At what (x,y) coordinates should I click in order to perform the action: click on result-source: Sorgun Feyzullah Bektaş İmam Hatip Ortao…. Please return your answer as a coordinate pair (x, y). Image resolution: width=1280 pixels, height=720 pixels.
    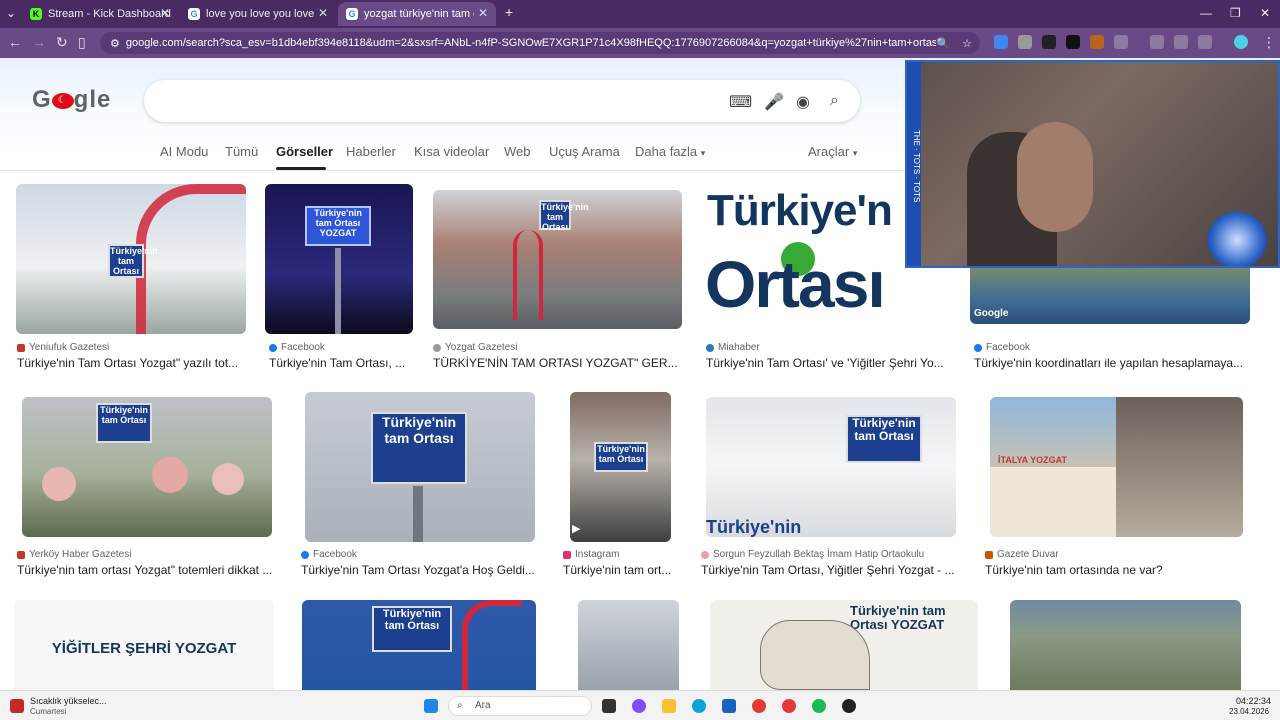
    Looking at the image, I should click on (812, 554).